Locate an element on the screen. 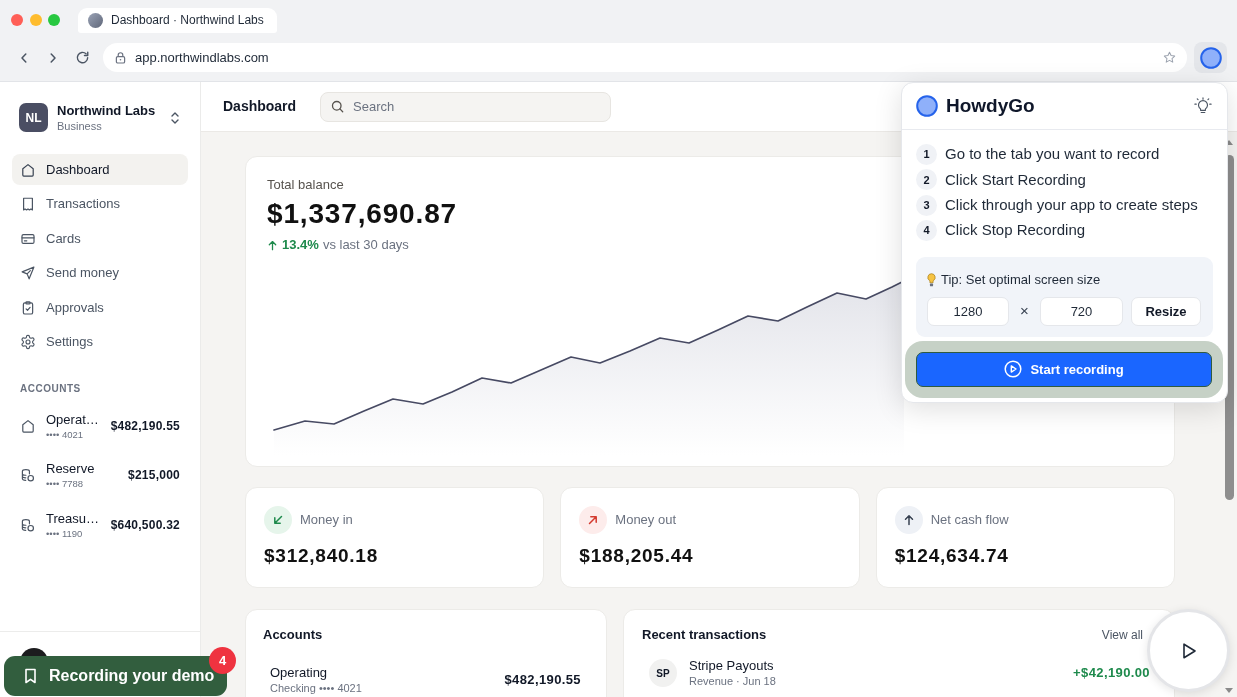 The width and height of the screenshot is (1237, 697). settings-icon is located at coordinates (28, 342).